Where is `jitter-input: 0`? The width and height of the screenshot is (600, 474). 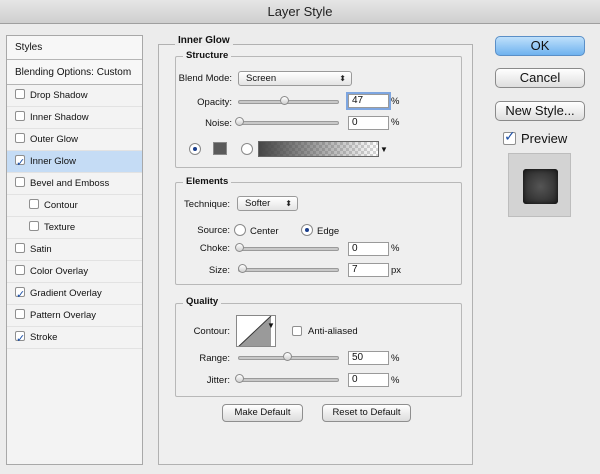 jitter-input: 0 is located at coordinates (368, 380).